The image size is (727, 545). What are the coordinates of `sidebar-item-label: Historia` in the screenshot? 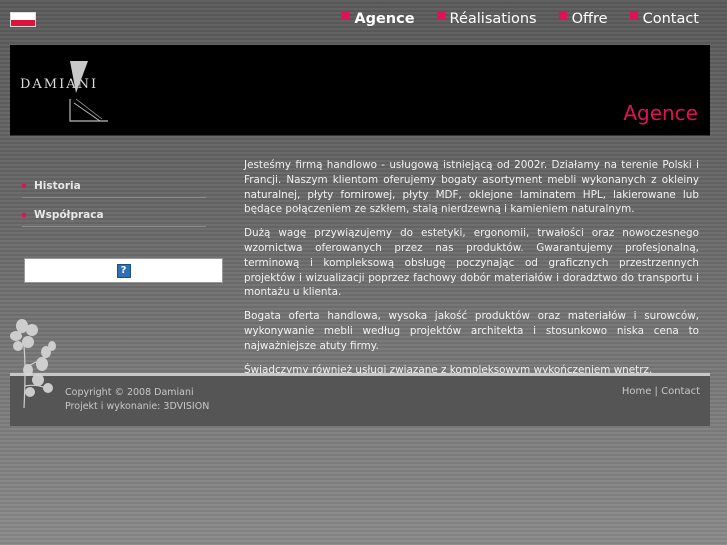 It's located at (57, 186).